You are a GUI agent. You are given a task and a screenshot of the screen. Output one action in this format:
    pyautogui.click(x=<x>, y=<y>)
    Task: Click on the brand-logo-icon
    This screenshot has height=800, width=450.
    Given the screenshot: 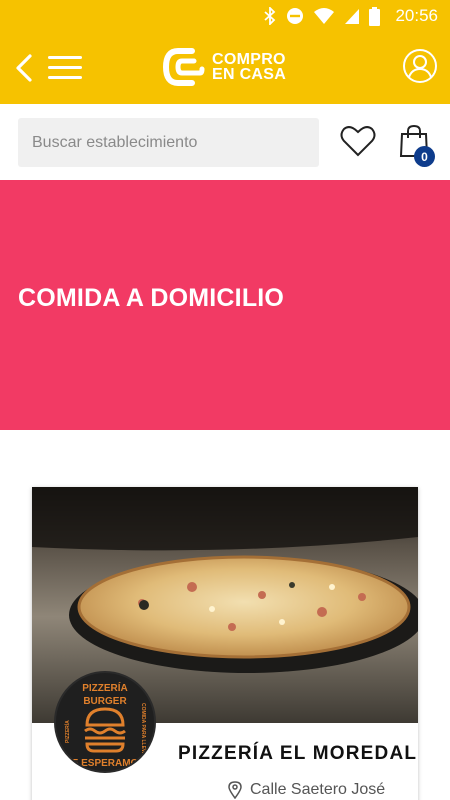 What is the action you would take?
    pyautogui.click(x=183, y=67)
    